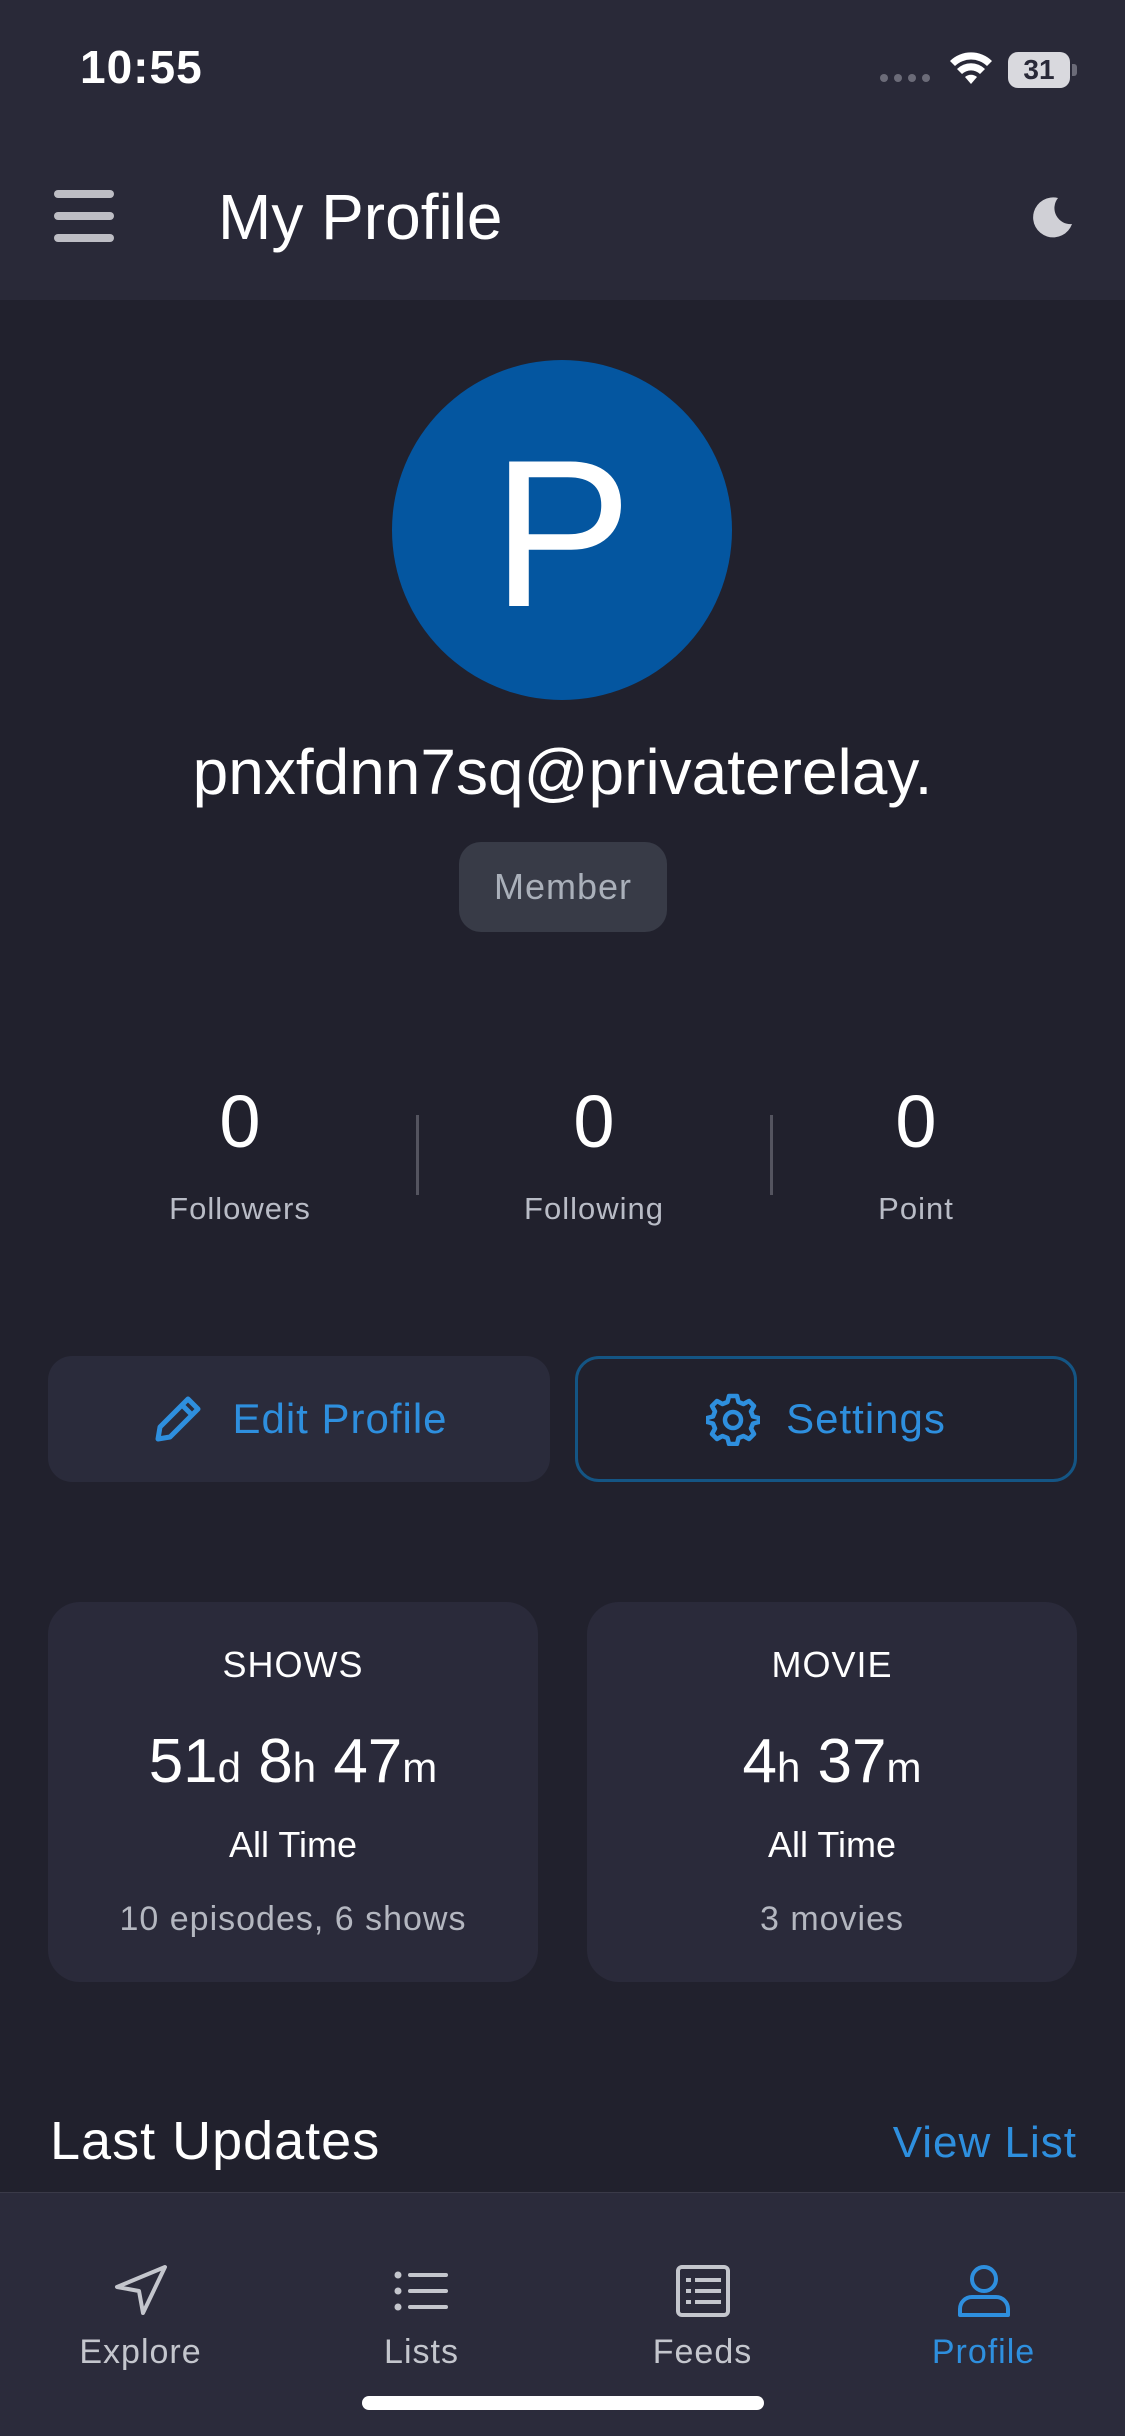  I want to click on battery-icon: 31, so click(1042, 70).